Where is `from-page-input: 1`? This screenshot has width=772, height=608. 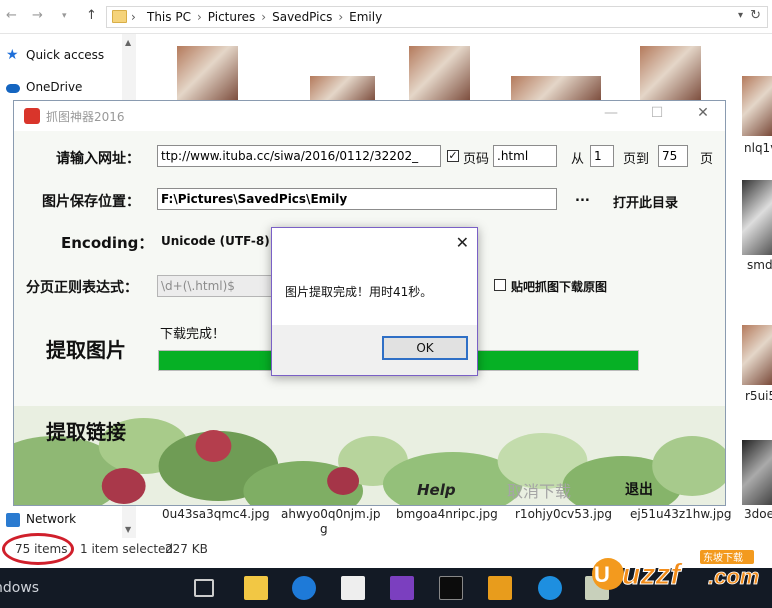 from-page-input: 1 is located at coordinates (602, 156).